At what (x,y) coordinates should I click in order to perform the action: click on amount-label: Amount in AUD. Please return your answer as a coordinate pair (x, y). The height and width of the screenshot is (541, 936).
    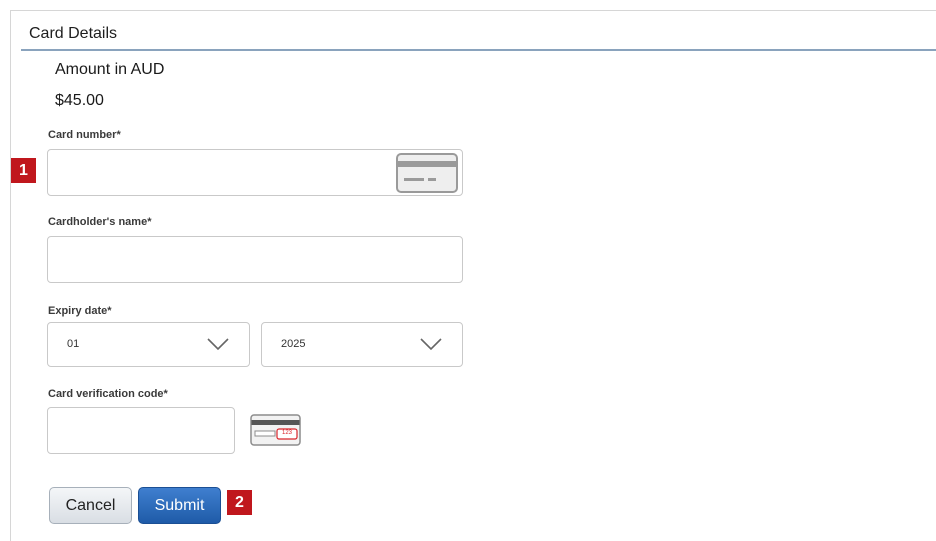
    Looking at the image, I should click on (110, 69).